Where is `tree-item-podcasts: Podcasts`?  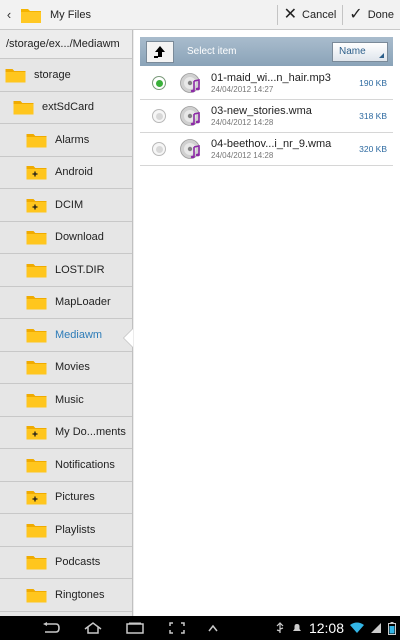 tree-item-podcasts: Podcasts is located at coordinates (66, 563).